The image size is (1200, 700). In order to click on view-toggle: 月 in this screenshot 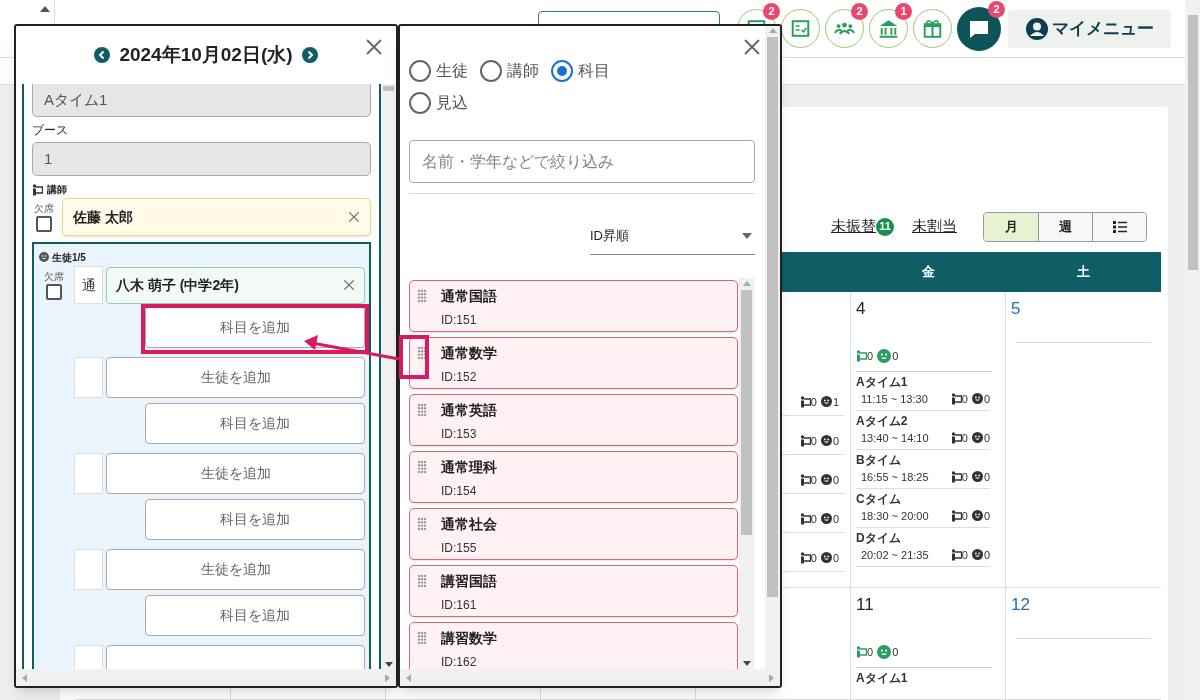, I will do `click(1011, 226)`.